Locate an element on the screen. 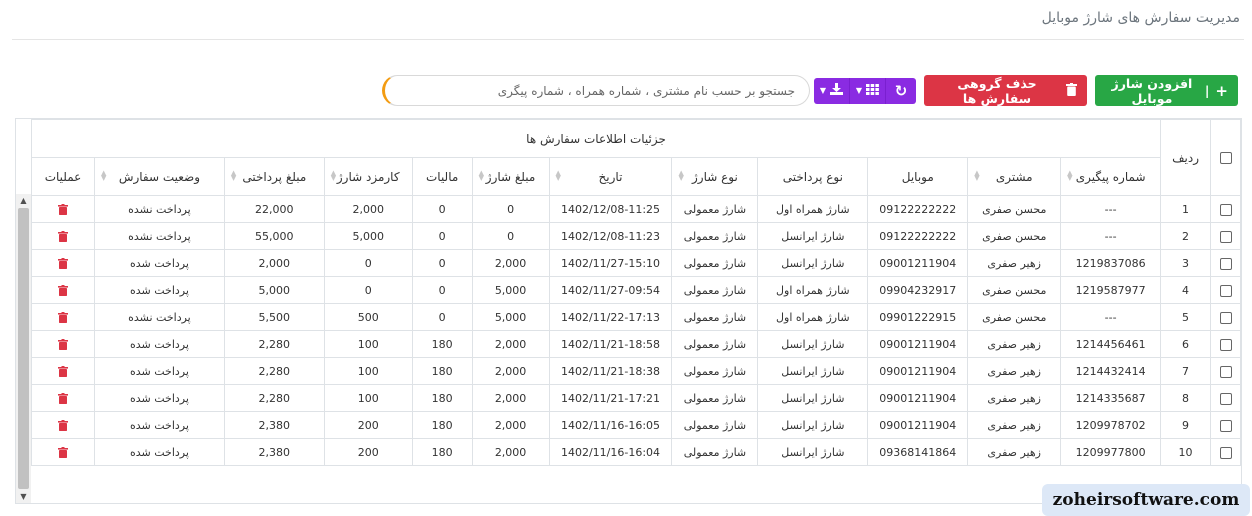 Image resolution: width=1252 pixels, height=516 pixels. header-charge-amount: مبلغ شارژ ▲ ▼ is located at coordinates (510, 176).